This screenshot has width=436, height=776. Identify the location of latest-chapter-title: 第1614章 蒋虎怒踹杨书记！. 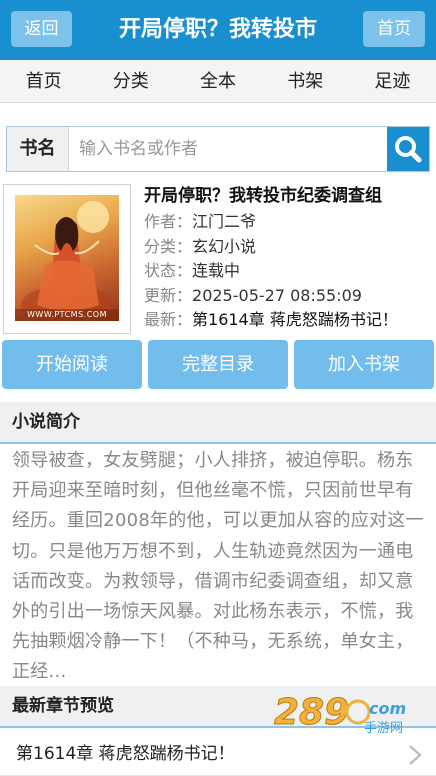
(125, 754).